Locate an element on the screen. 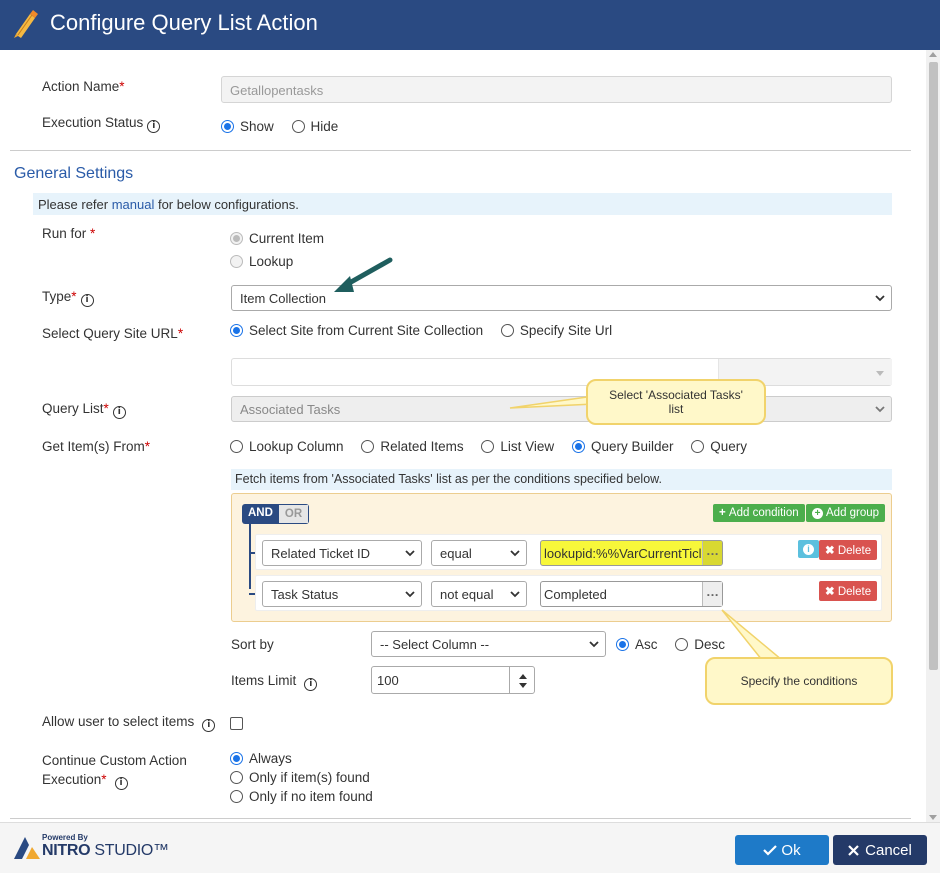 This screenshot has width=940, height=873. site-url-label: Select Query Site URL* is located at coordinates (113, 333).